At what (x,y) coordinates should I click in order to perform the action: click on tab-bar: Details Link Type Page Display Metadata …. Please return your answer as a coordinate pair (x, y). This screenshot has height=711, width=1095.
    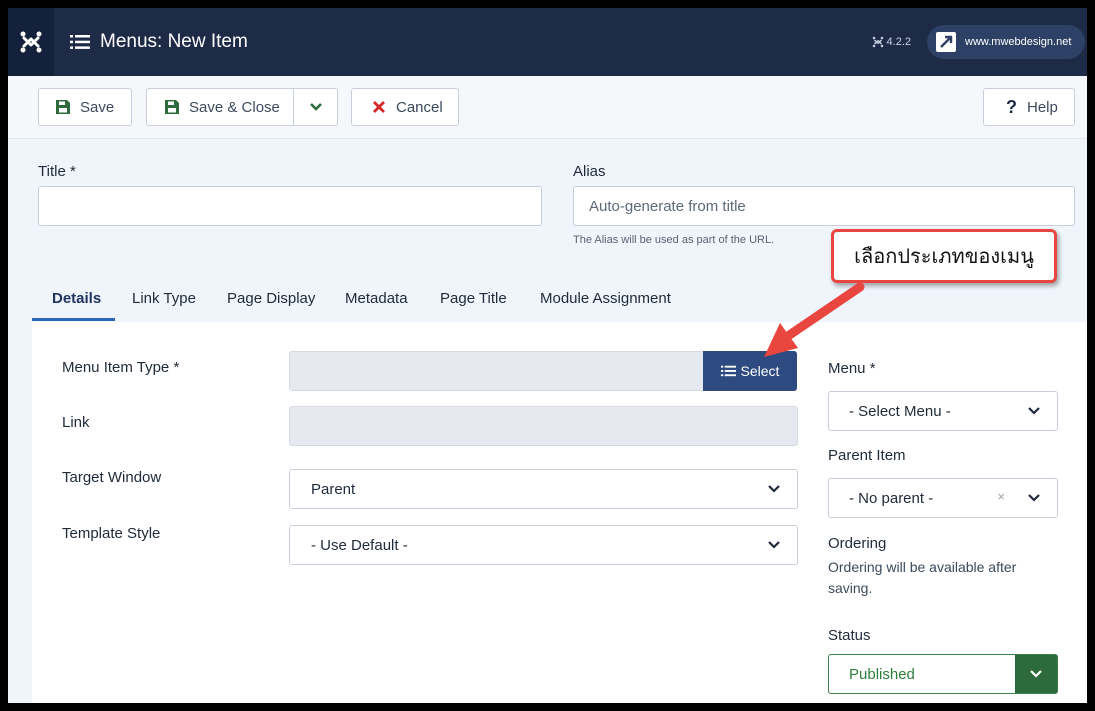
    Looking at the image, I should click on (559, 303).